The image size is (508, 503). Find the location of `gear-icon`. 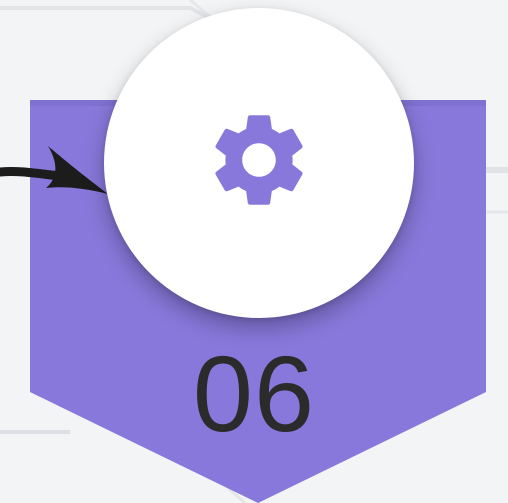

gear-icon is located at coordinates (259, 160).